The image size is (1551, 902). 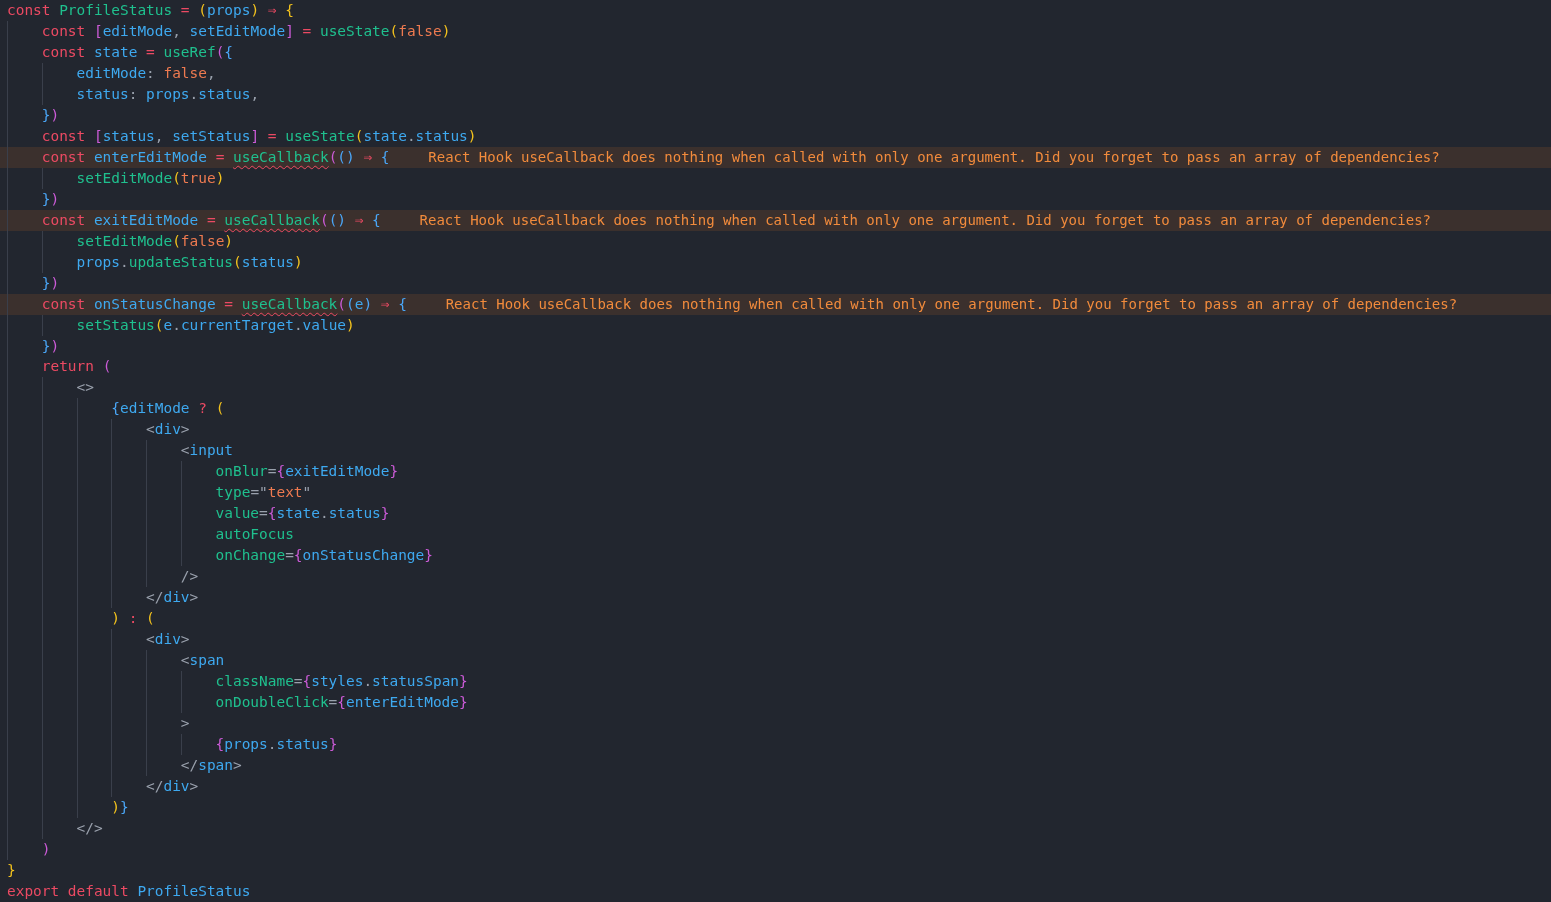 I want to click on code-line: onDoubleClick={enterEditMode}, so click(x=237, y=702).